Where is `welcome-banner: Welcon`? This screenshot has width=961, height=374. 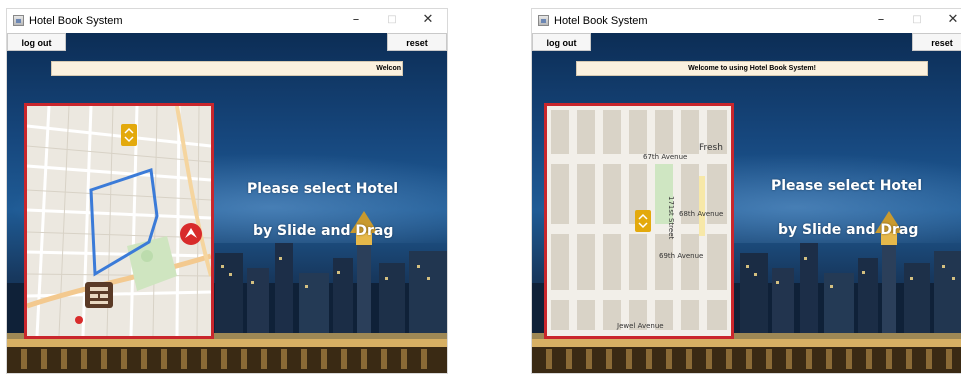 welcome-banner: Welcon is located at coordinates (227, 68).